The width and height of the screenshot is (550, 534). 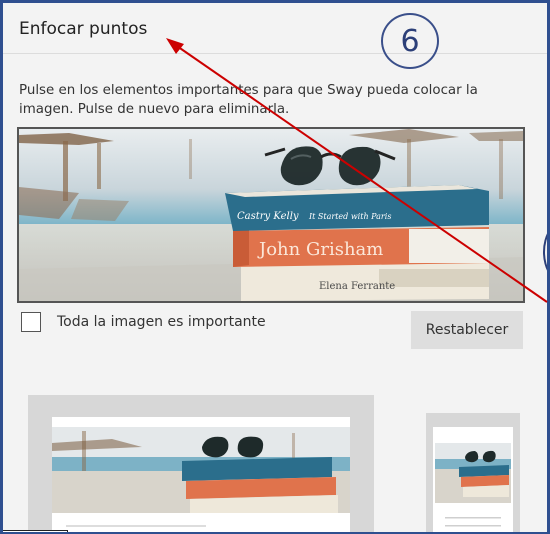 What do you see at coordinates (467, 330) in the screenshot?
I see `reset-button: Restablecer` at bounding box center [467, 330].